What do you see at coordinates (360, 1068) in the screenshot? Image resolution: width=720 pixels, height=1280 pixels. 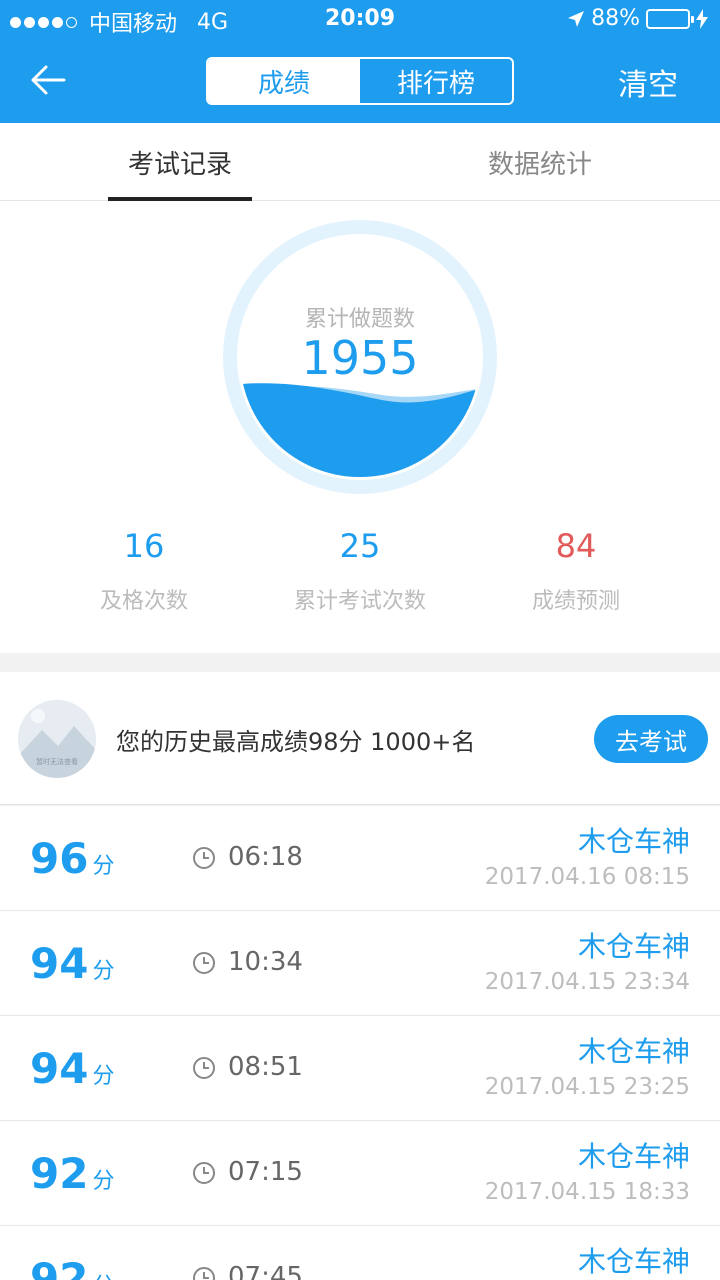 I see `table-row: 94 分 08:51 木仓车神 2017.04.15 23:25` at bounding box center [360, 1068].